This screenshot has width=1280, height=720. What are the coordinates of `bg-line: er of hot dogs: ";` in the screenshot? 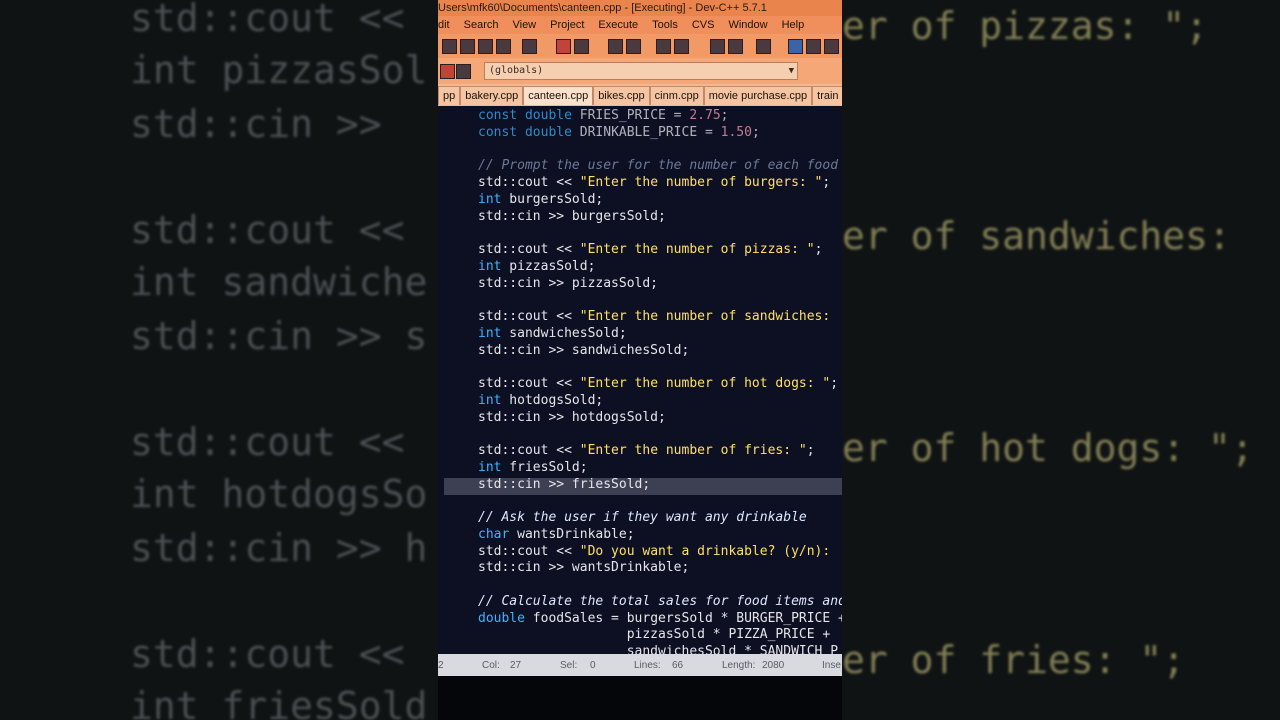 It's located at (1048, 448).